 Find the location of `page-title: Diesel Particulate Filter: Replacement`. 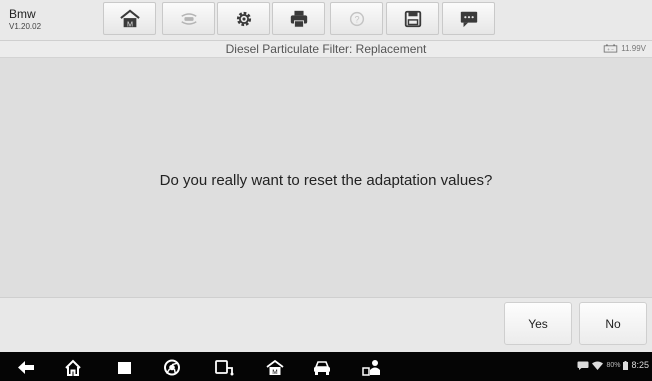

page-title: Diesel Particulate Filter: Replacement is located at coordinates (326, 49).